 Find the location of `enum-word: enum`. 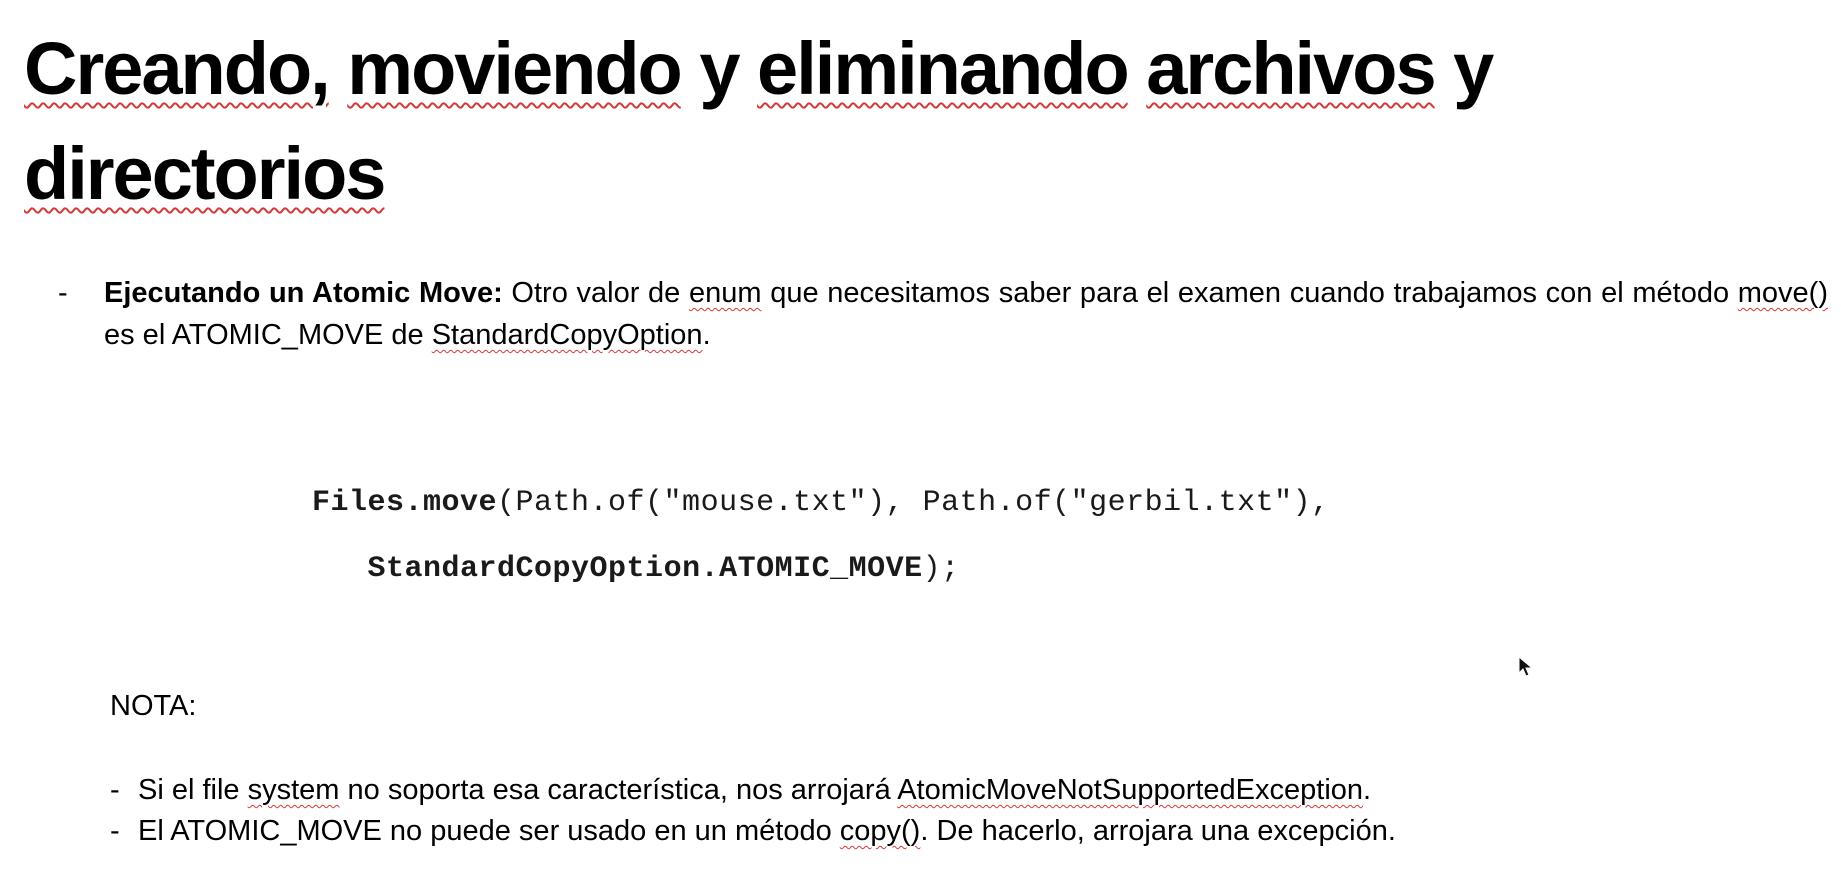

enum-word: enum is located at coordinates (725, 293).